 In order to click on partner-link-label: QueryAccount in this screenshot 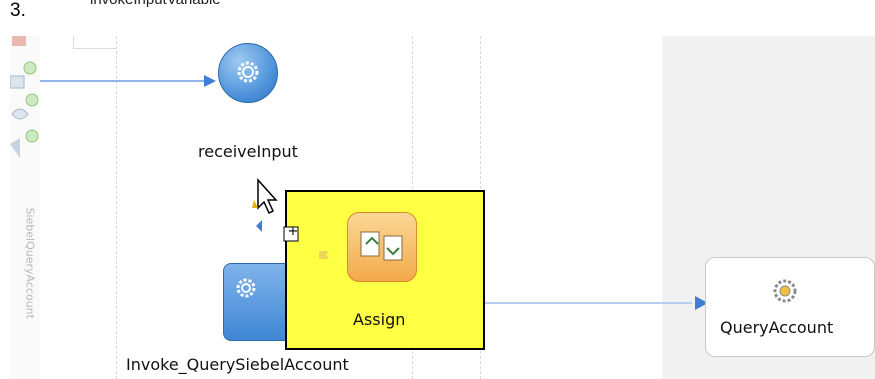, I will do `click(777, 327)`.